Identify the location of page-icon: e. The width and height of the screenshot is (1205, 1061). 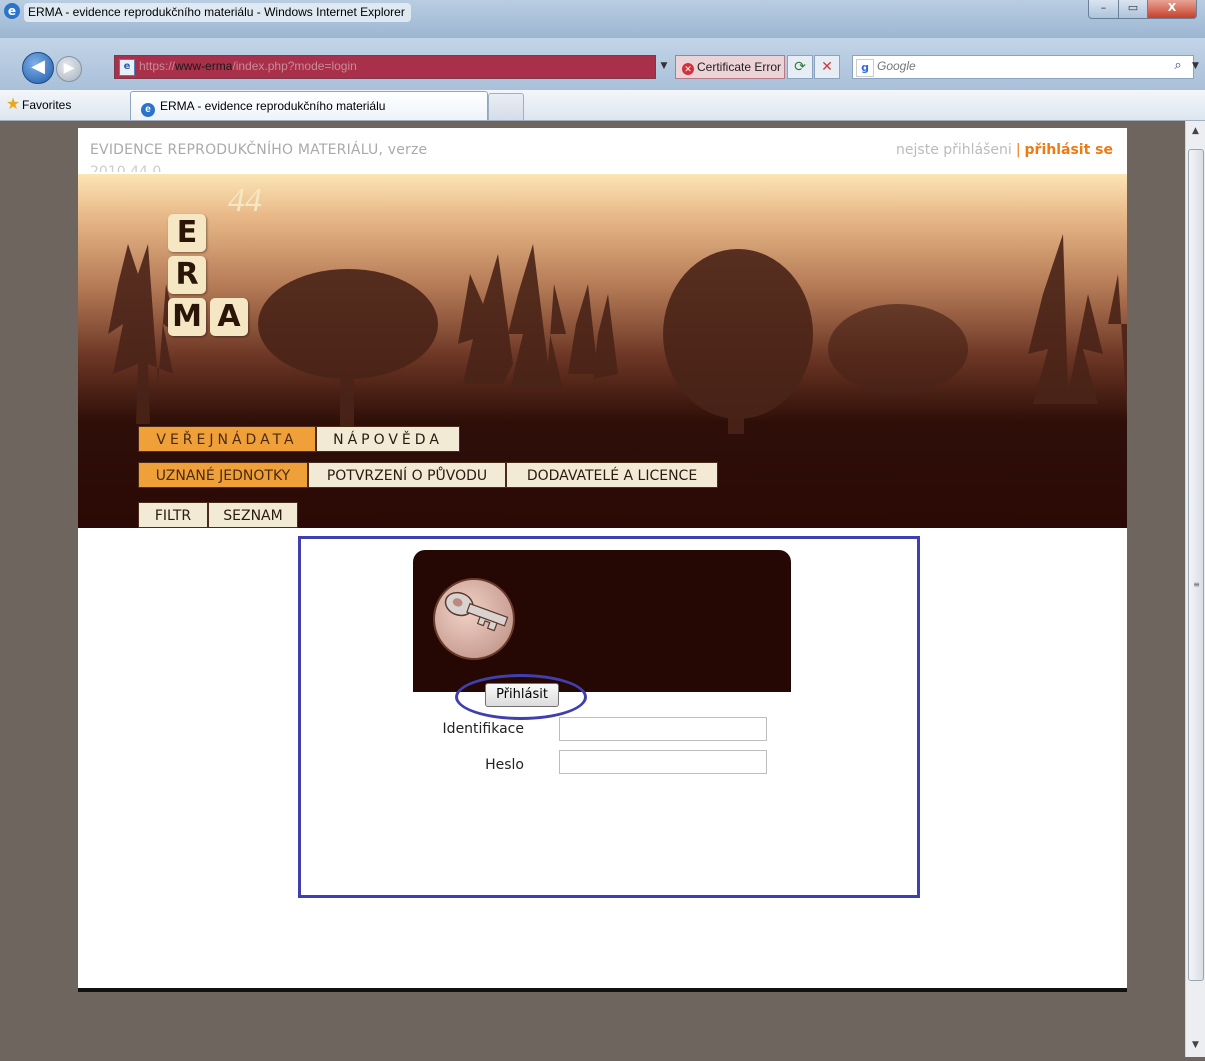
(127, 67).